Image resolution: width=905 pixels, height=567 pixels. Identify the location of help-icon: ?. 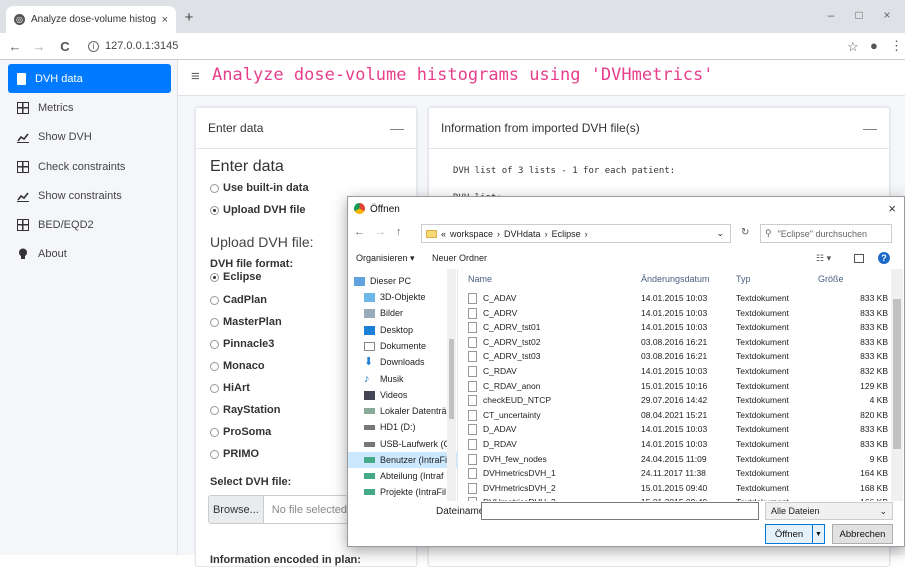
(884, 258).